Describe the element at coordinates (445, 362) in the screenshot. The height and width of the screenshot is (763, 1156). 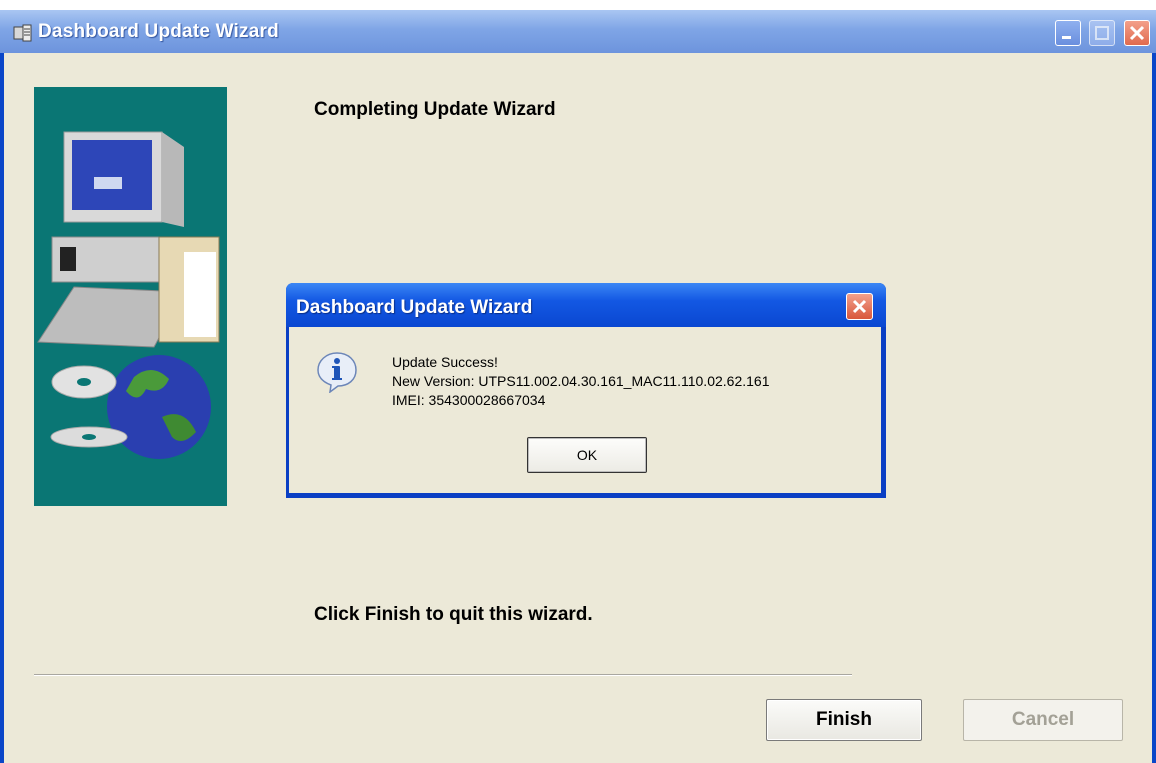
I see `message-line-status: Update Success!` at that location.